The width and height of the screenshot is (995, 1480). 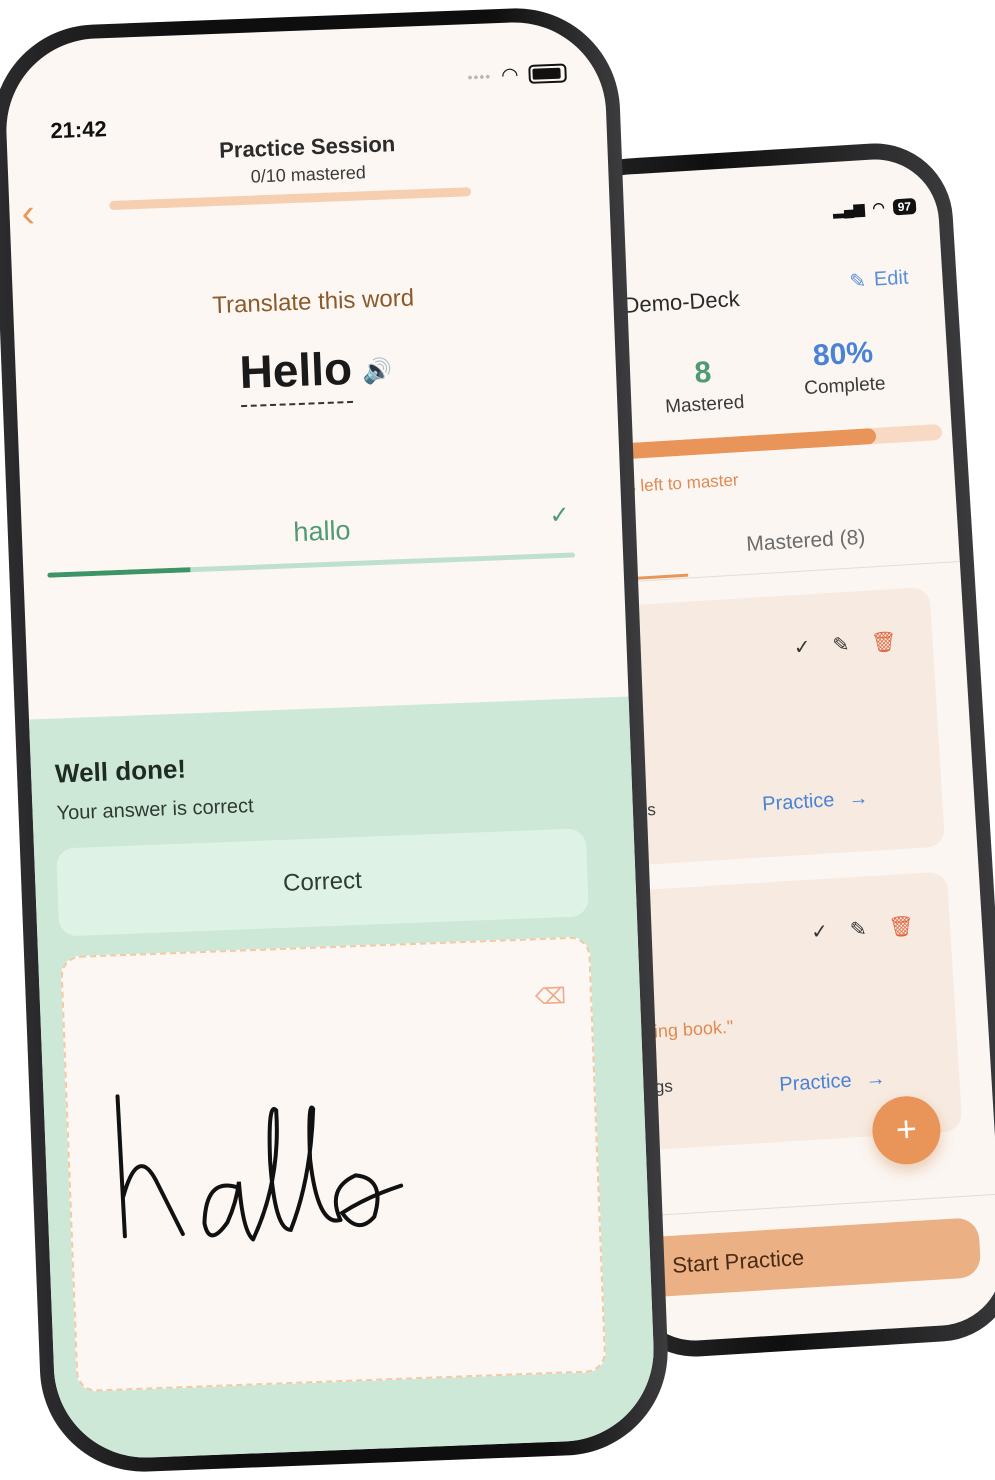 I want to click on correct-button: Correct, so click(x=322, y=882).